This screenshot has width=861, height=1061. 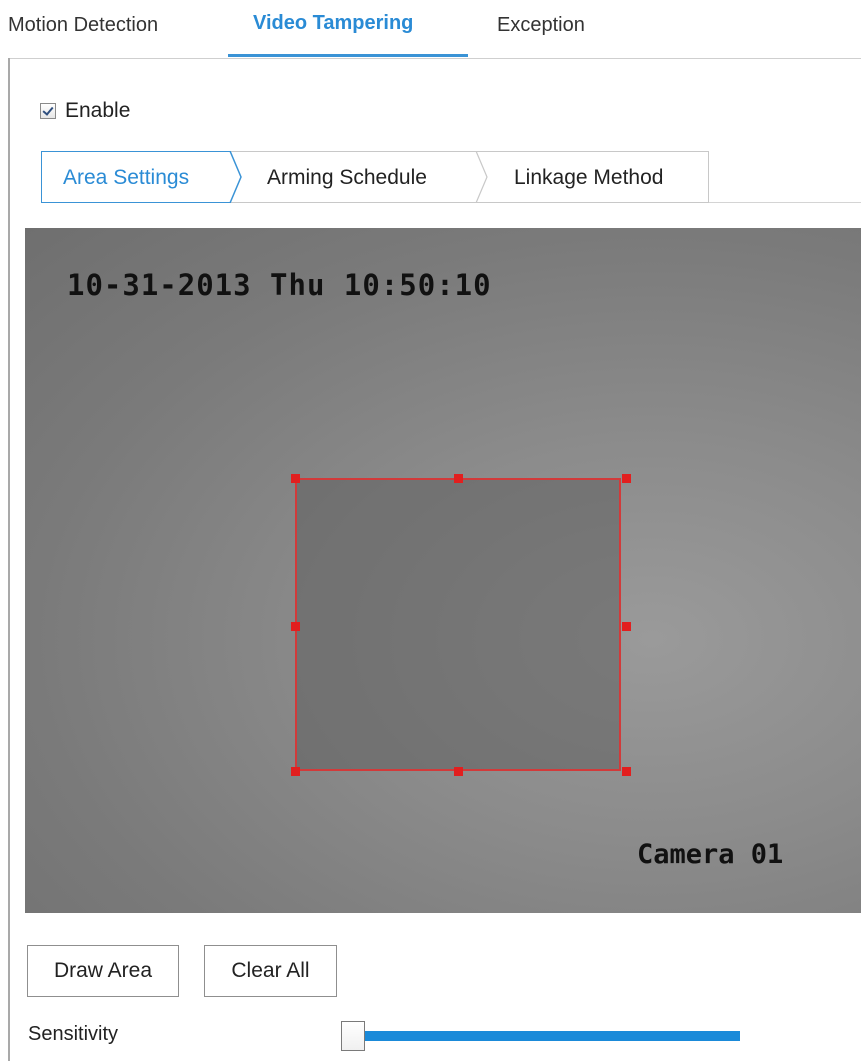 I want to click on tab-motion-detection: Motion Detection, so click(x=83, y=25).